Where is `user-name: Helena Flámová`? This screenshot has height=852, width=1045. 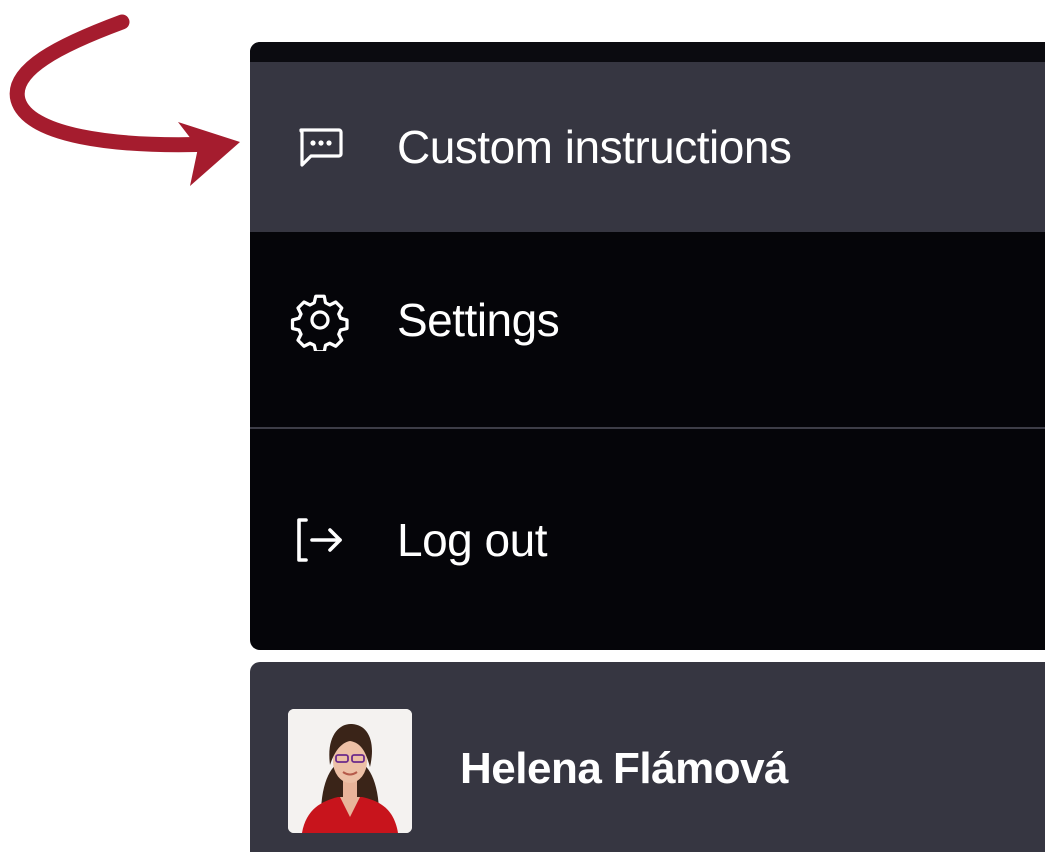 user-name: Helena Flámová is located at coordinates (624, 768).